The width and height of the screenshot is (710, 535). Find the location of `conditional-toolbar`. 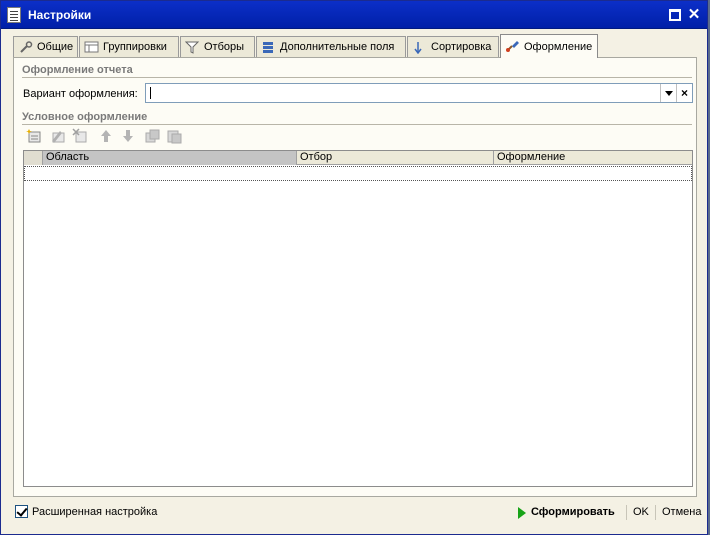

conditional-toolbar is located at coordinates (126, 137).